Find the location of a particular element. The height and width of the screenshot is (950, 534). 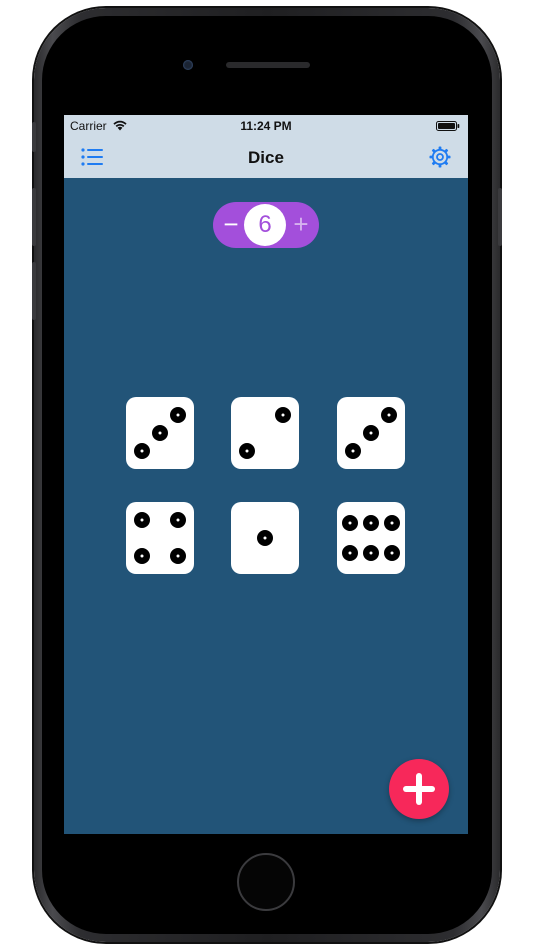

plus-icon is located at coordinates (419, 789).